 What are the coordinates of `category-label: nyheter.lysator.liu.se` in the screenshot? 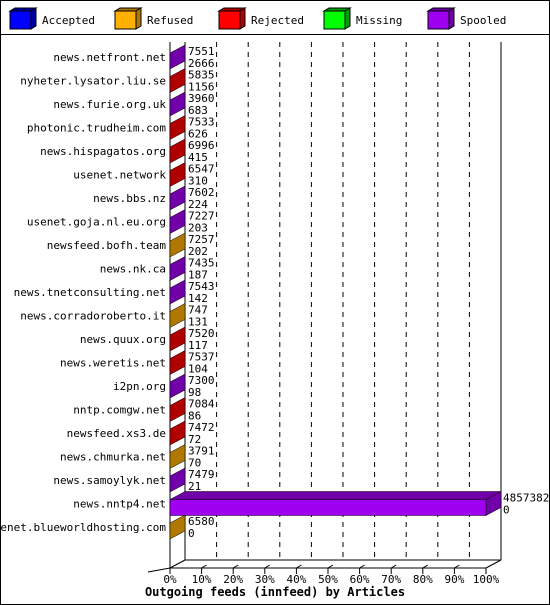 It's located at (93, 81).